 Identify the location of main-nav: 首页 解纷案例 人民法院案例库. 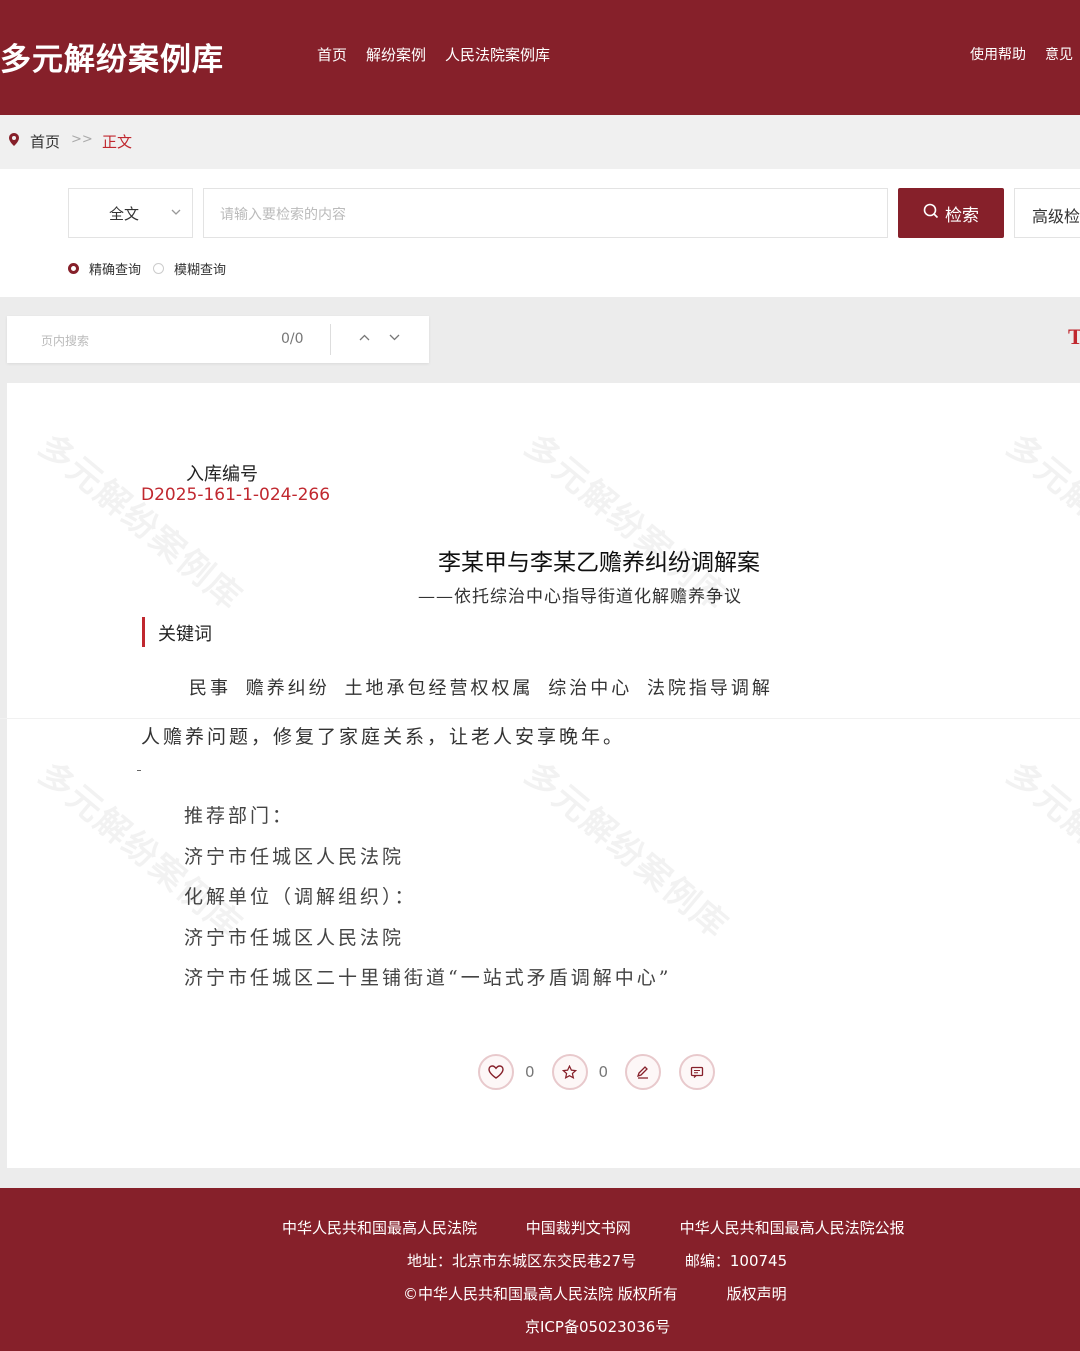
(433, 54).